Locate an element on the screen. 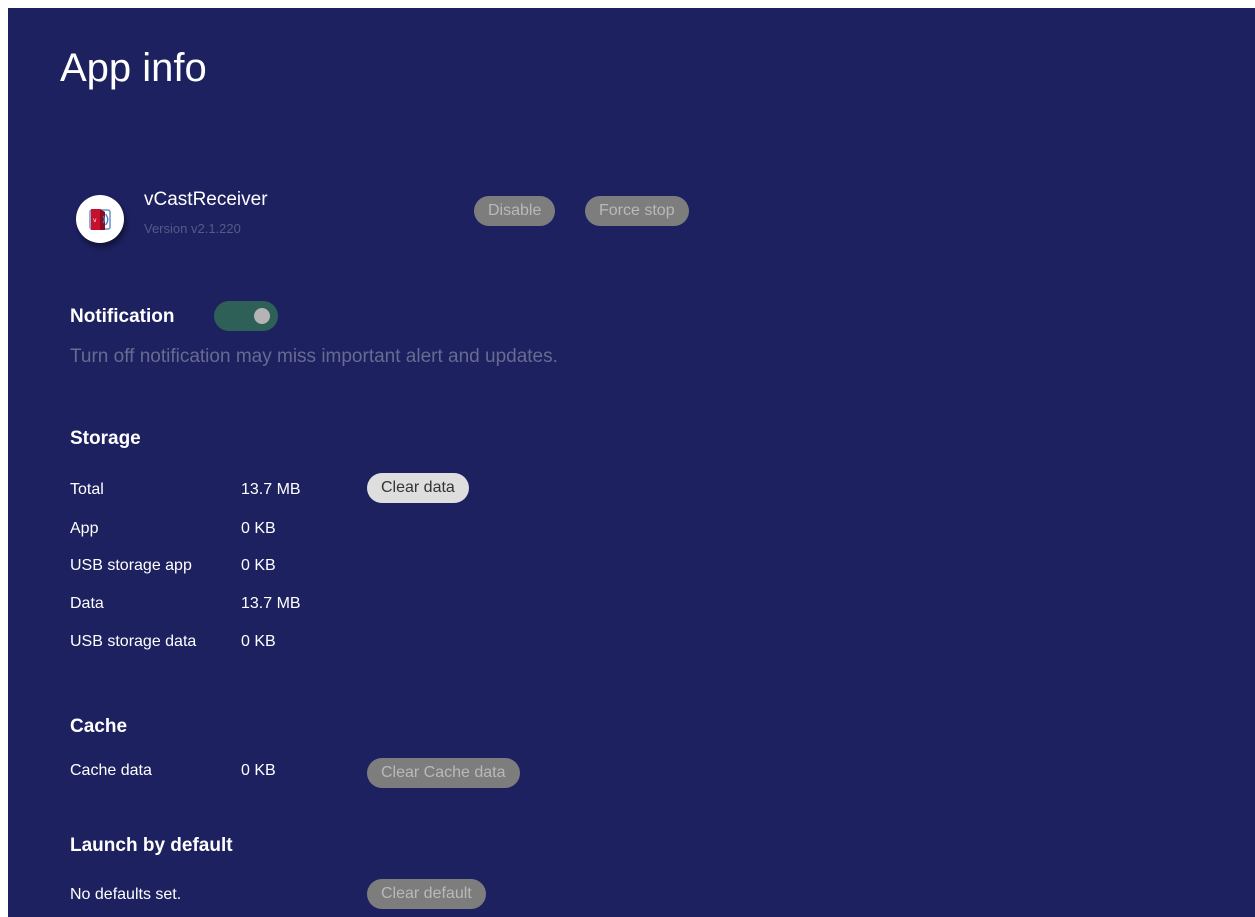  vcast-receiver-app-icon: v is located at coordinates (100, 219).